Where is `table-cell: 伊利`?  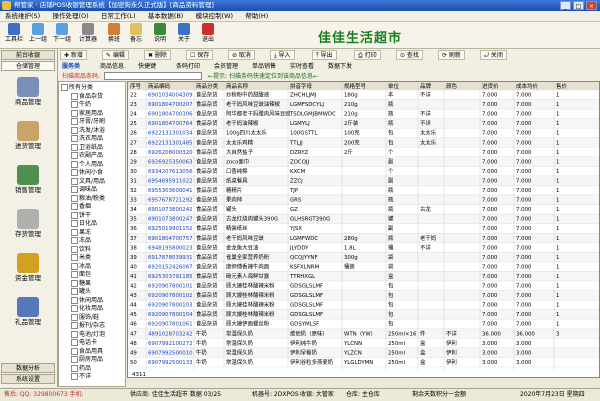 table-cell: 伊利 is located at coordinates (451, 352).